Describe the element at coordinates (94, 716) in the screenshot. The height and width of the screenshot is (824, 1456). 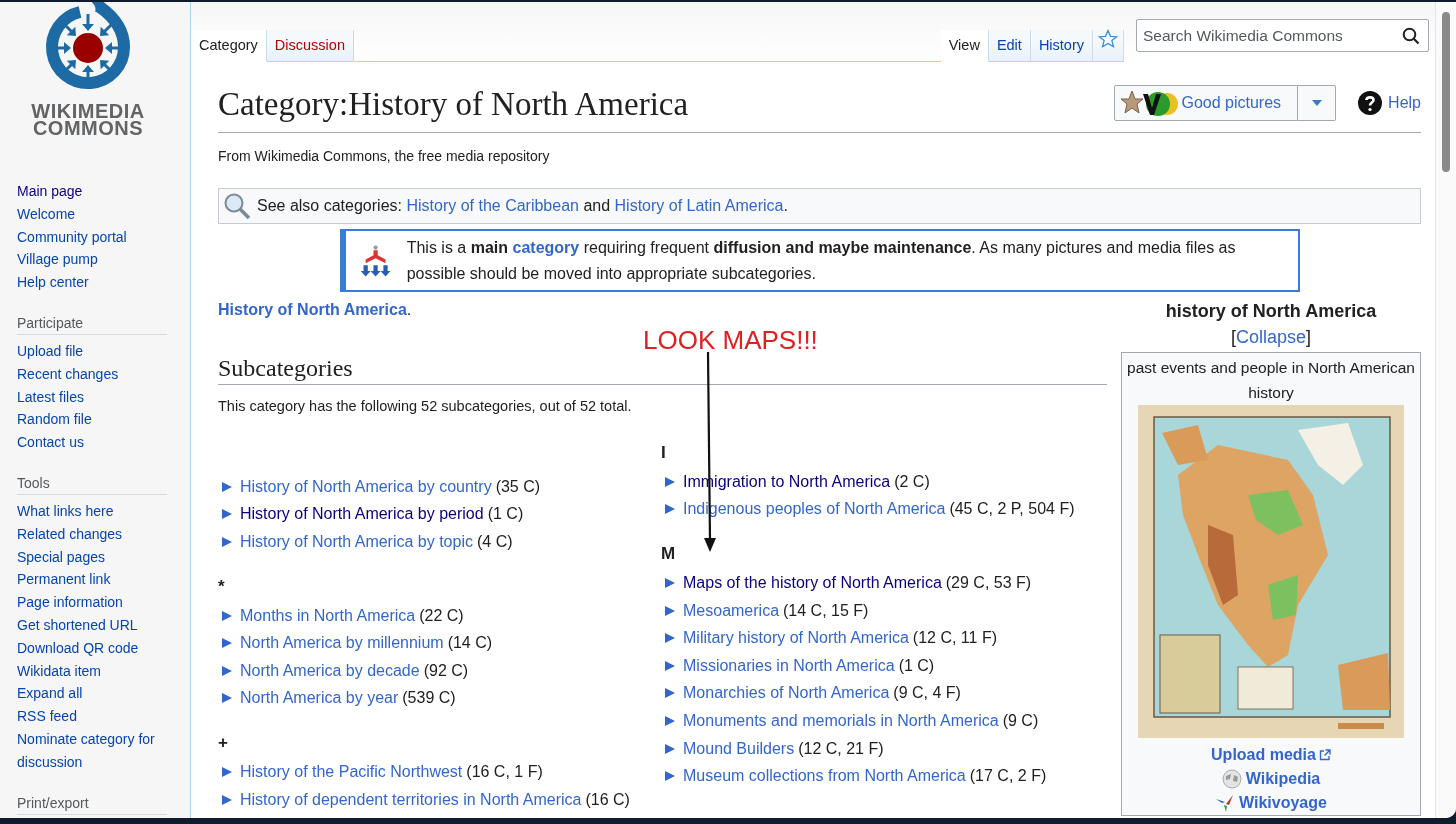
I see `sidebar-link: RSS feed` at that location.